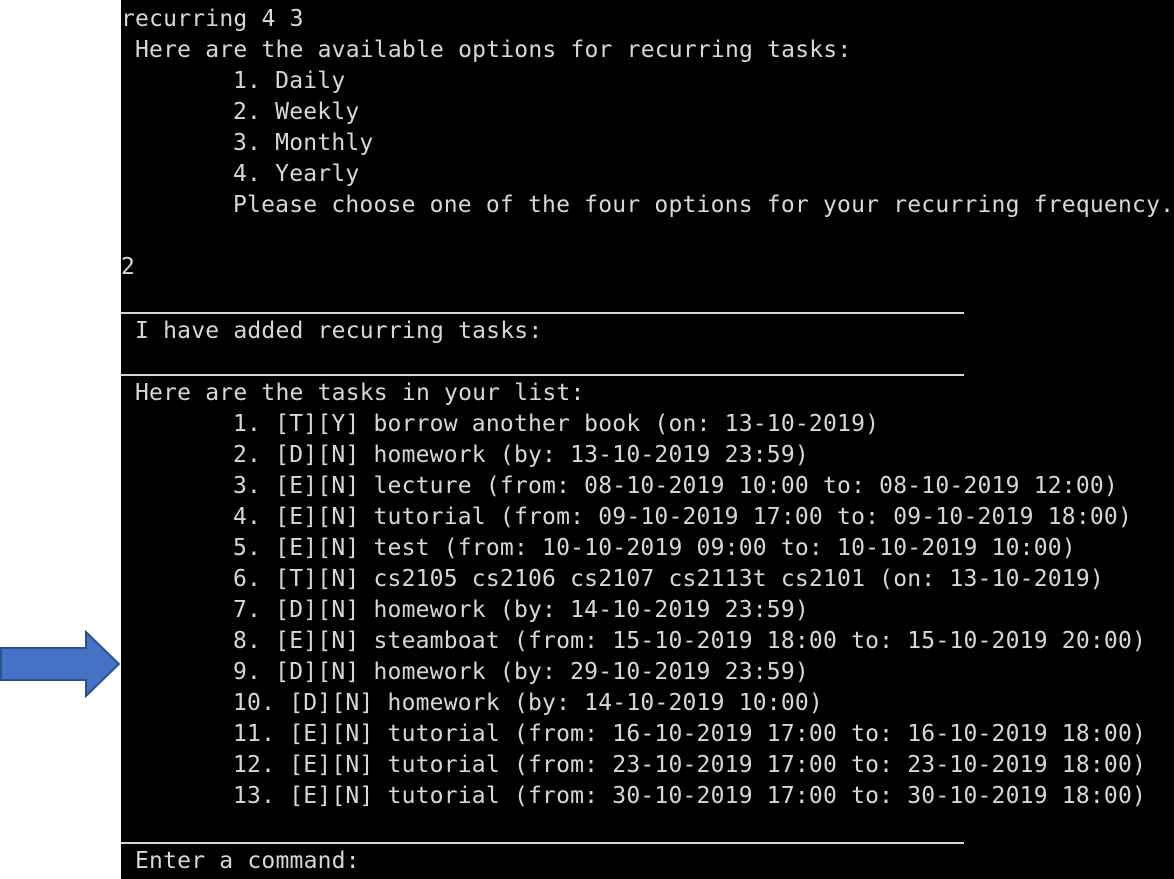  I want to click on command-echo: recurring 4 3, so click(212, 19).